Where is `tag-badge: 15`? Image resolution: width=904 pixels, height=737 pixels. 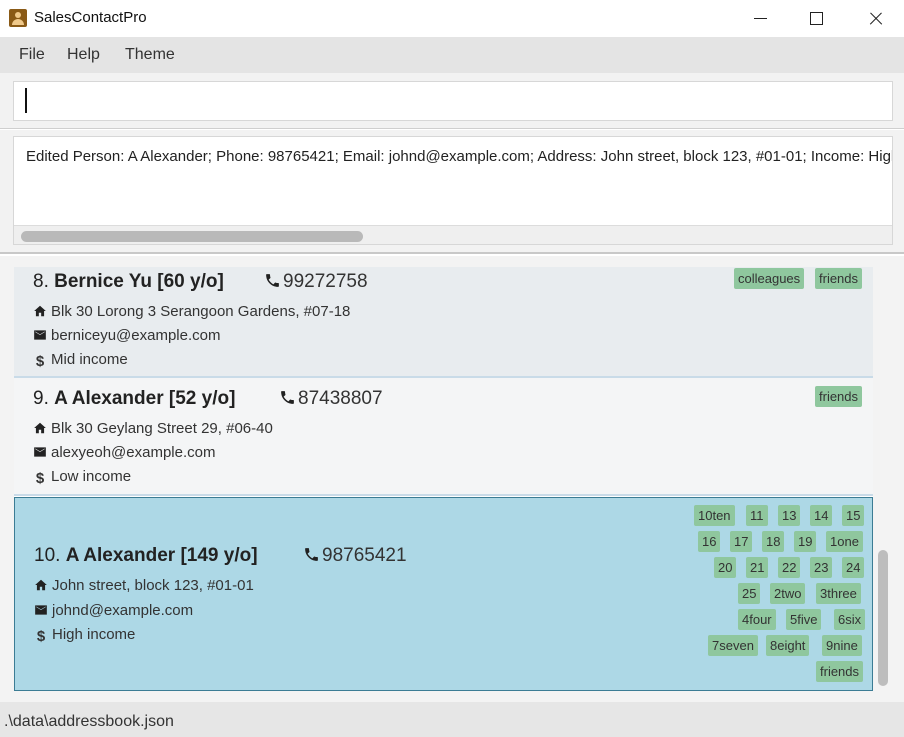 tag-badge: 15 is located at coordinates (853, 515).